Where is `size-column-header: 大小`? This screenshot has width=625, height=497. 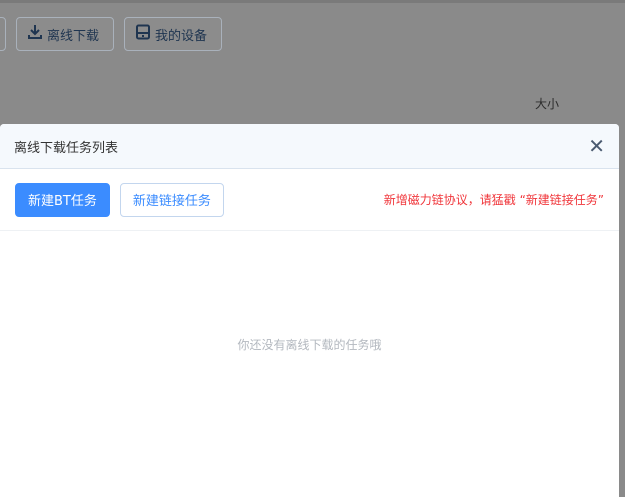
size-column-header: 大小 is located at coordinates (547, 104).